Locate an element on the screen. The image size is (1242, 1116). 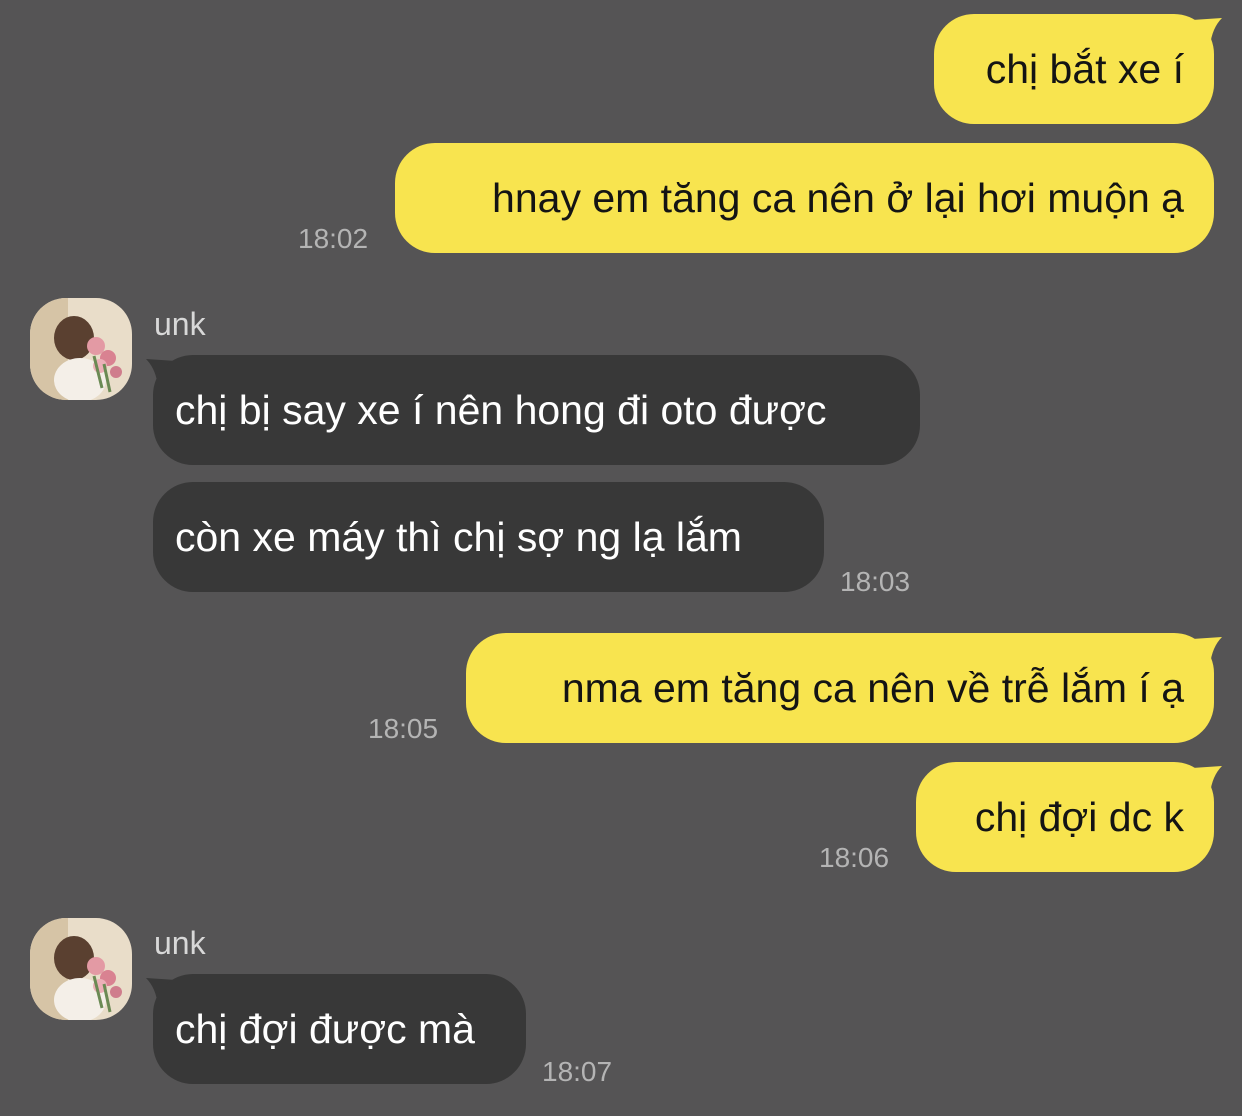
message-timestamp: 18:02 is located at coordinates (333, 238).